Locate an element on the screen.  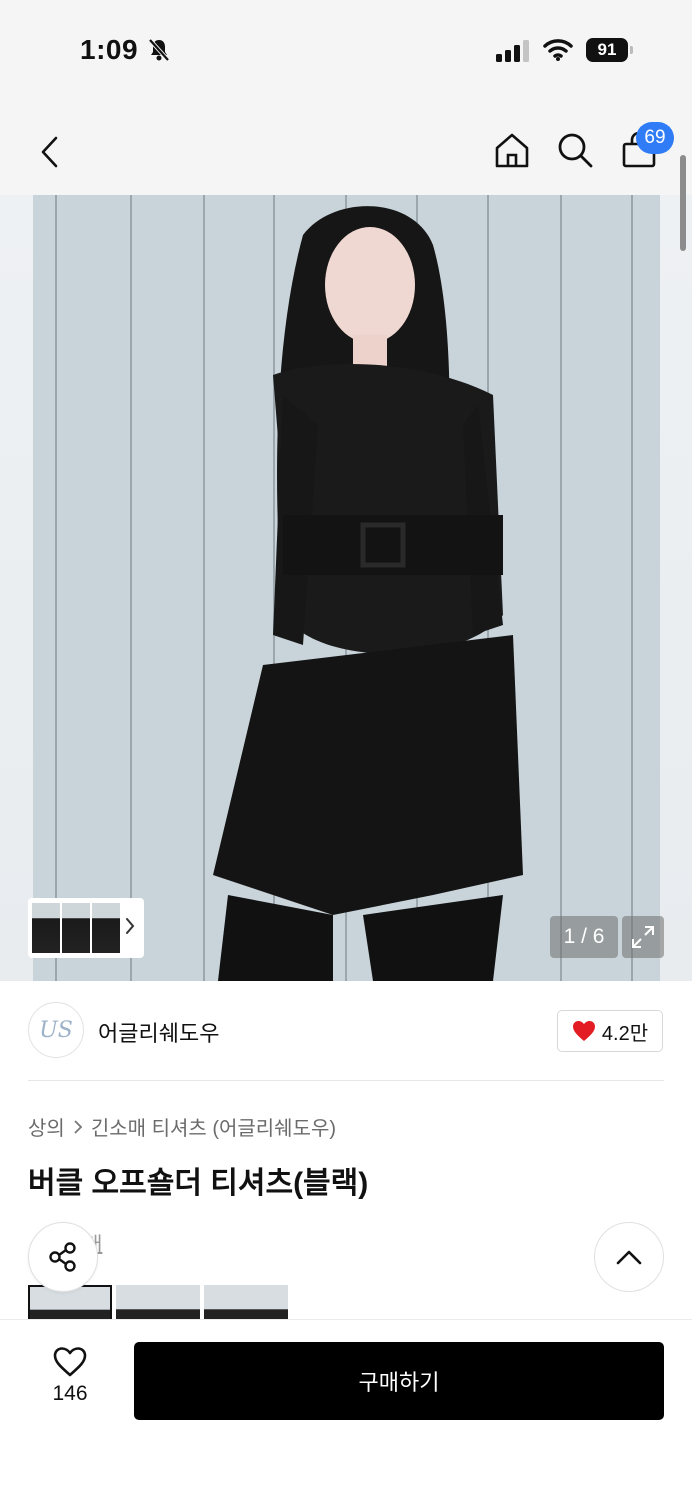
status-time: 1:09 is located at coordinates (109, 49).